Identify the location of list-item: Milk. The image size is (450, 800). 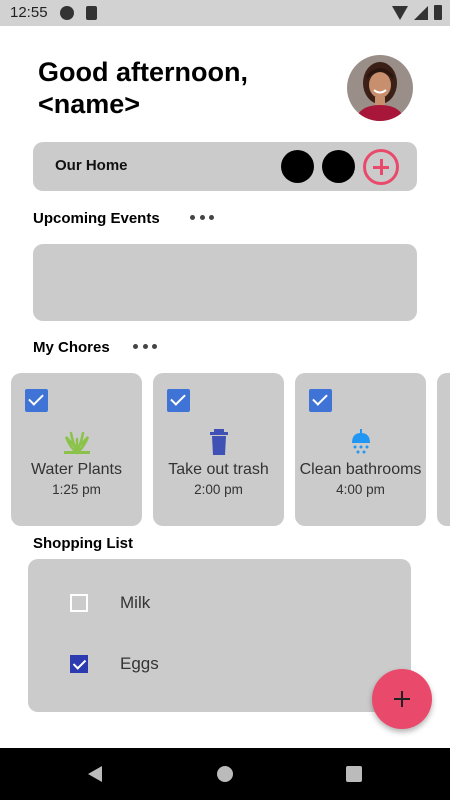
(110, 603).